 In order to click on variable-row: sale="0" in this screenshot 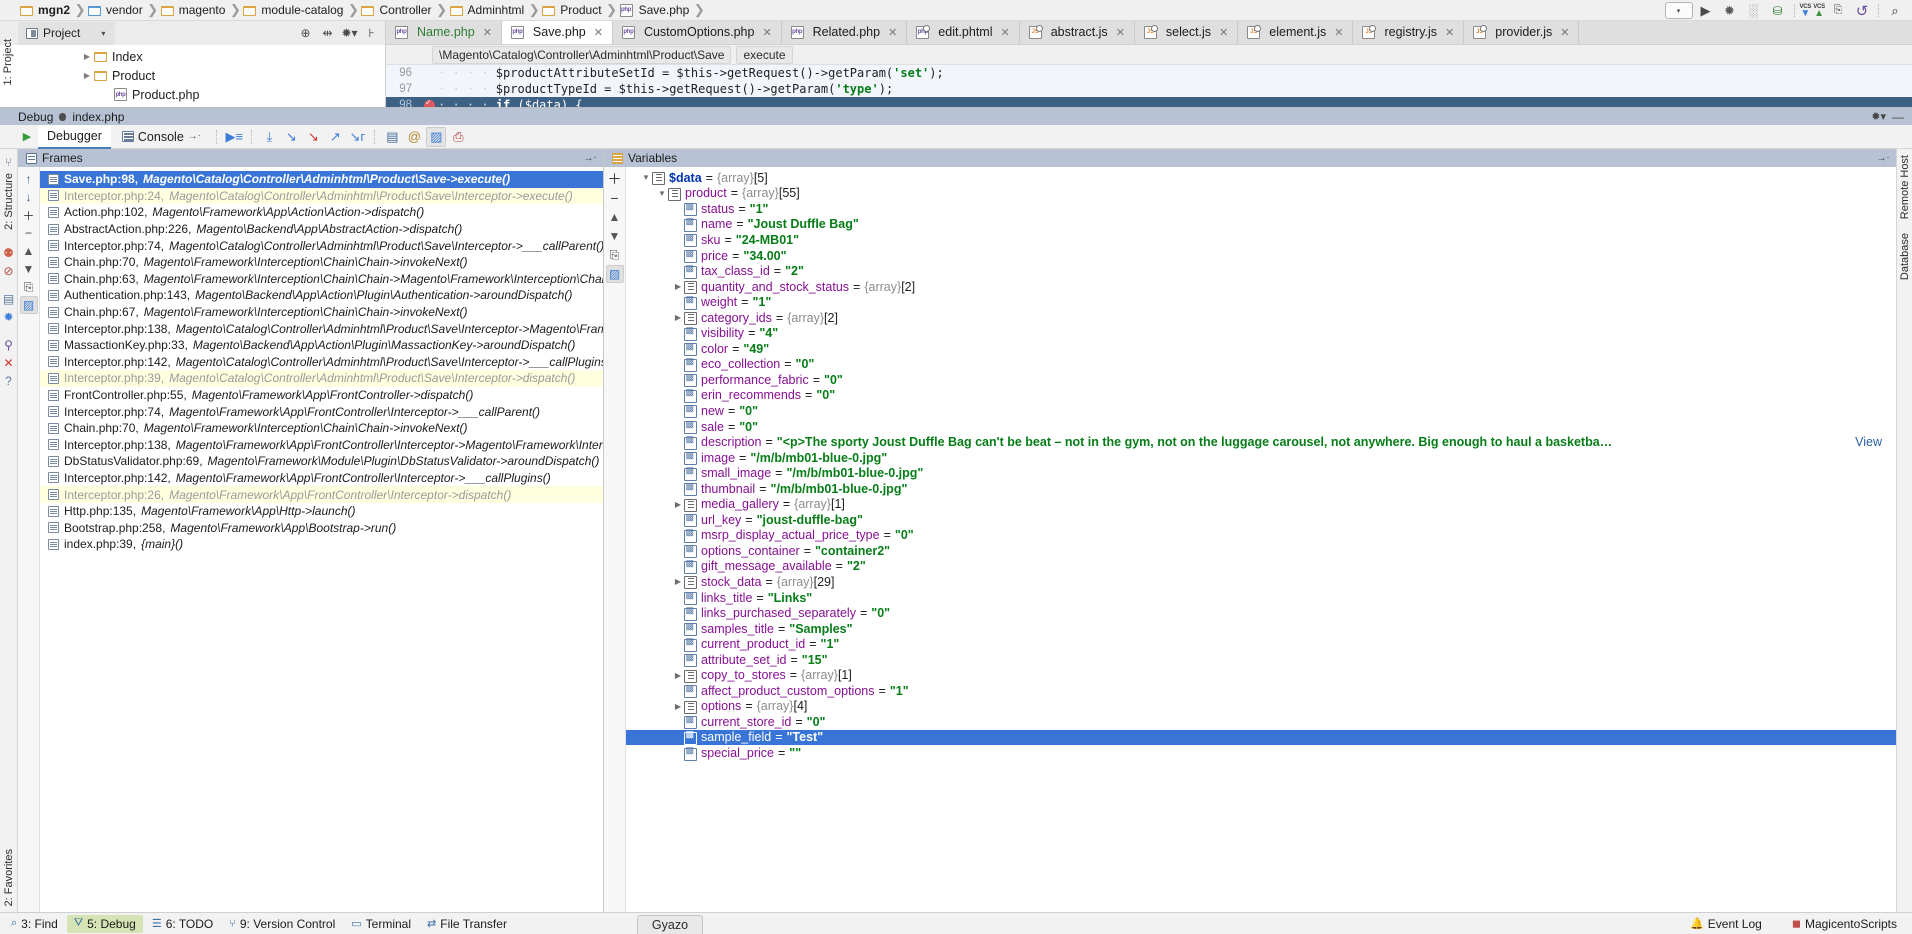, I will do `click(1261, 427)`.